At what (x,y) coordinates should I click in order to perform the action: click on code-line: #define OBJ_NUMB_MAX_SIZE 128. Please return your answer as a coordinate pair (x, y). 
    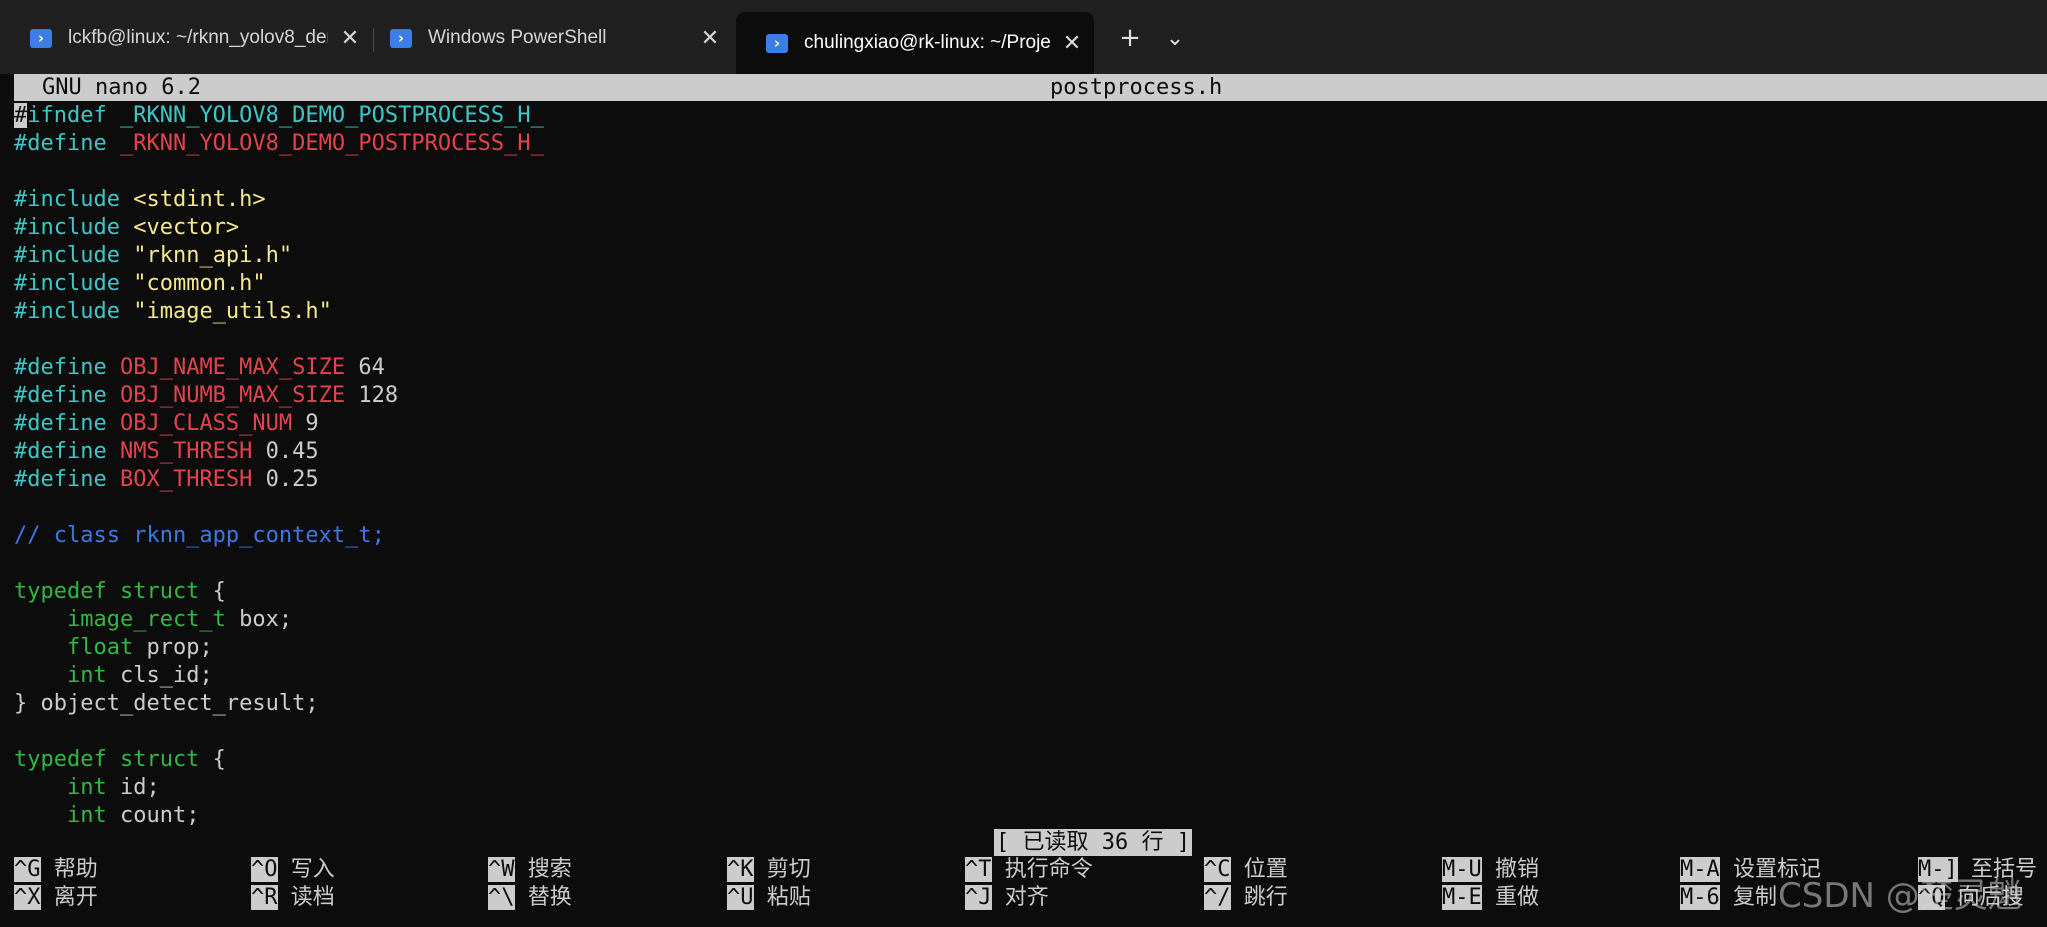
    Looking at the image, I should click on (279, 396).